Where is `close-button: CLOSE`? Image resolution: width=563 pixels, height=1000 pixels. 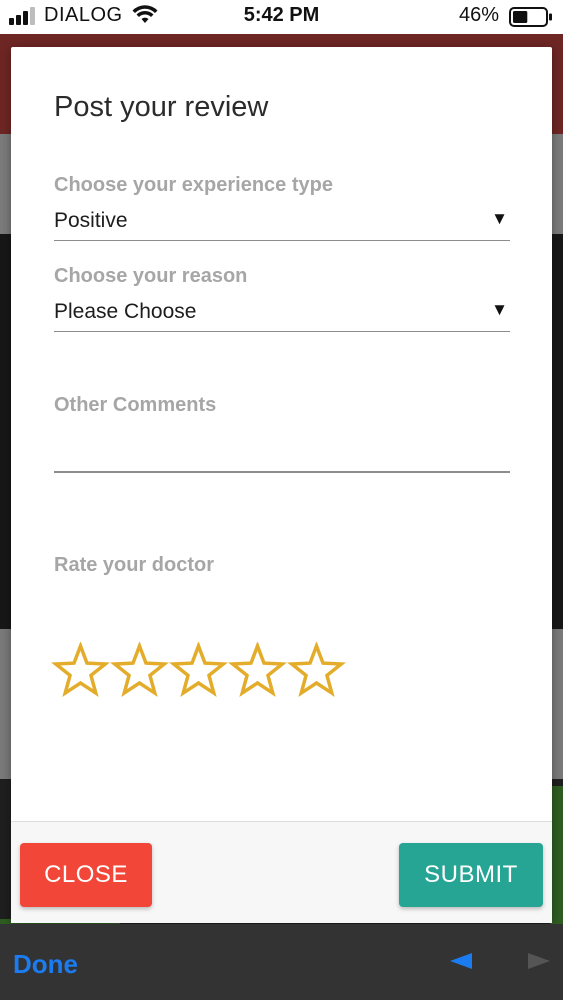 close-button: CLOSE is located at coordinates (86, 875).